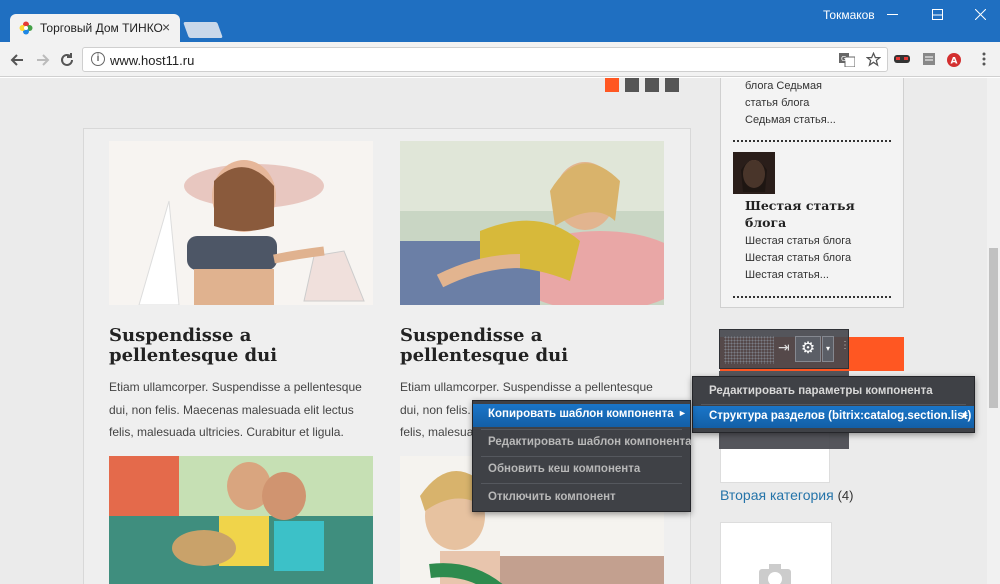 The width and height of the screenshot is (1000, 584). Describe the element at coordinates (775, 574) in the screenshot. I see `camera-placeholder-icon` at that location.